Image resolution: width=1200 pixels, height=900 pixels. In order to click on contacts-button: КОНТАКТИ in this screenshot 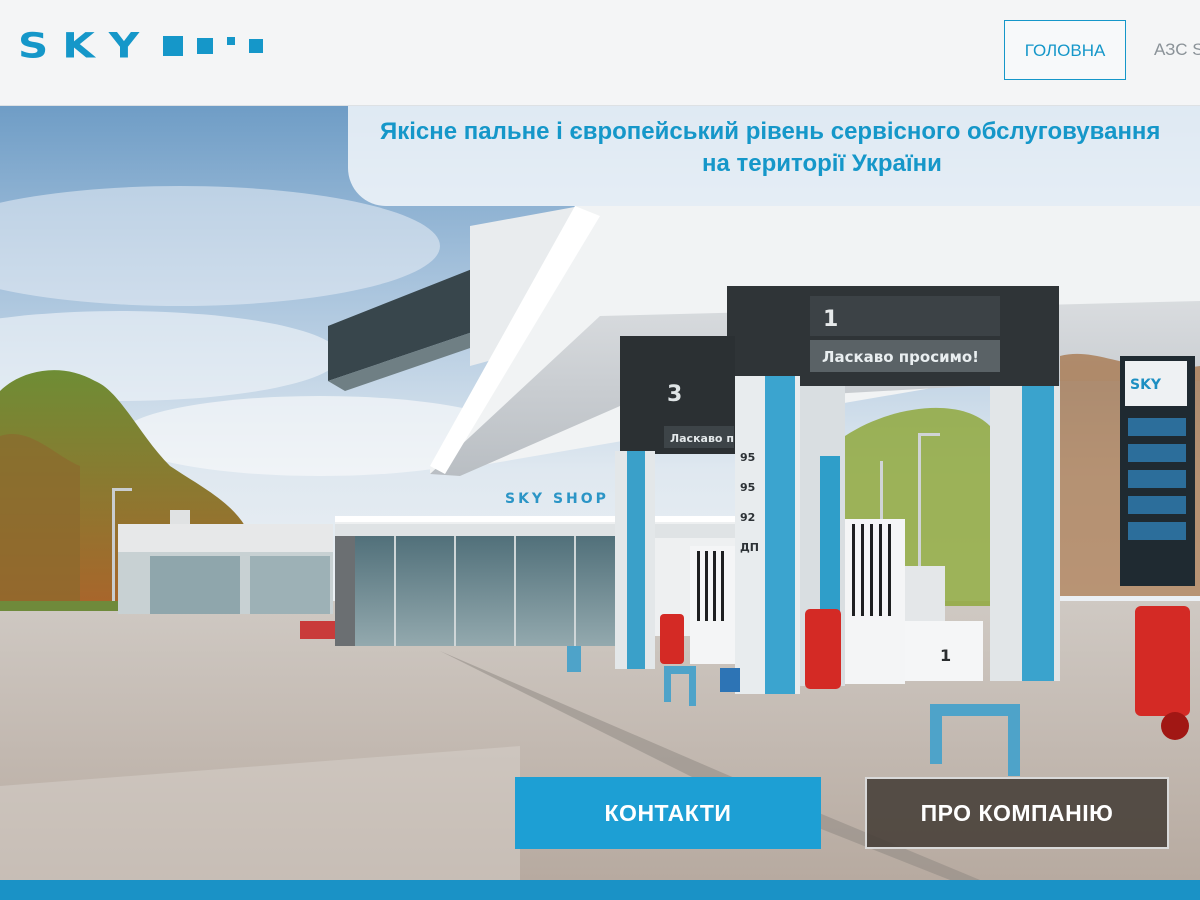, I will do `click(668, 813)`.